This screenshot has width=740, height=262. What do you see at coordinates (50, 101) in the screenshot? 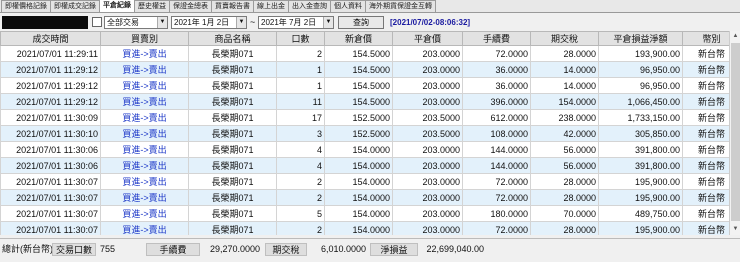
I see `table-cell: 2021/07/01 11:29:12` at bounding box center [50, 101].